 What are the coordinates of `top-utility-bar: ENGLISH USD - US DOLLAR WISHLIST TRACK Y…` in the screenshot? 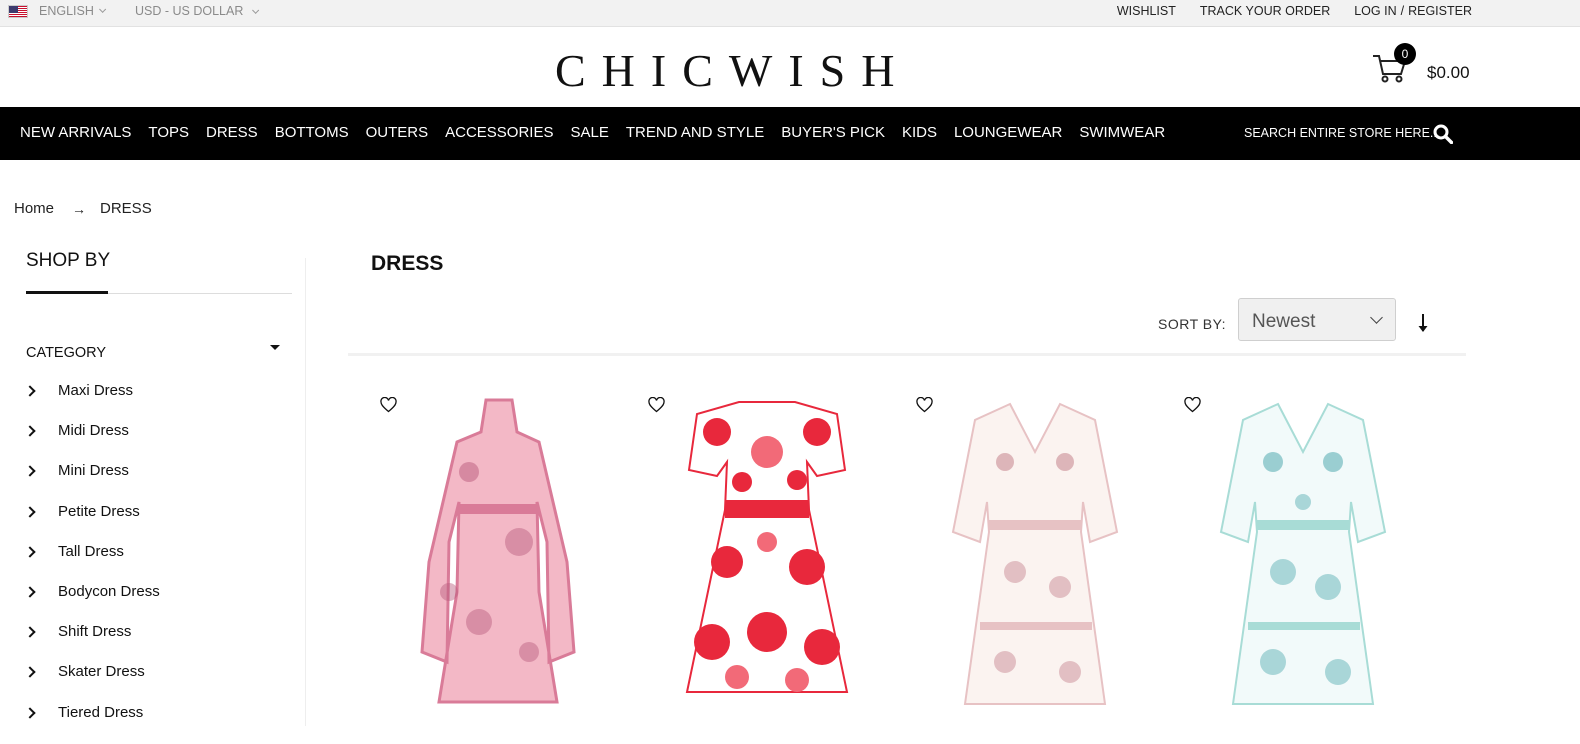 It's located at (790, 13).